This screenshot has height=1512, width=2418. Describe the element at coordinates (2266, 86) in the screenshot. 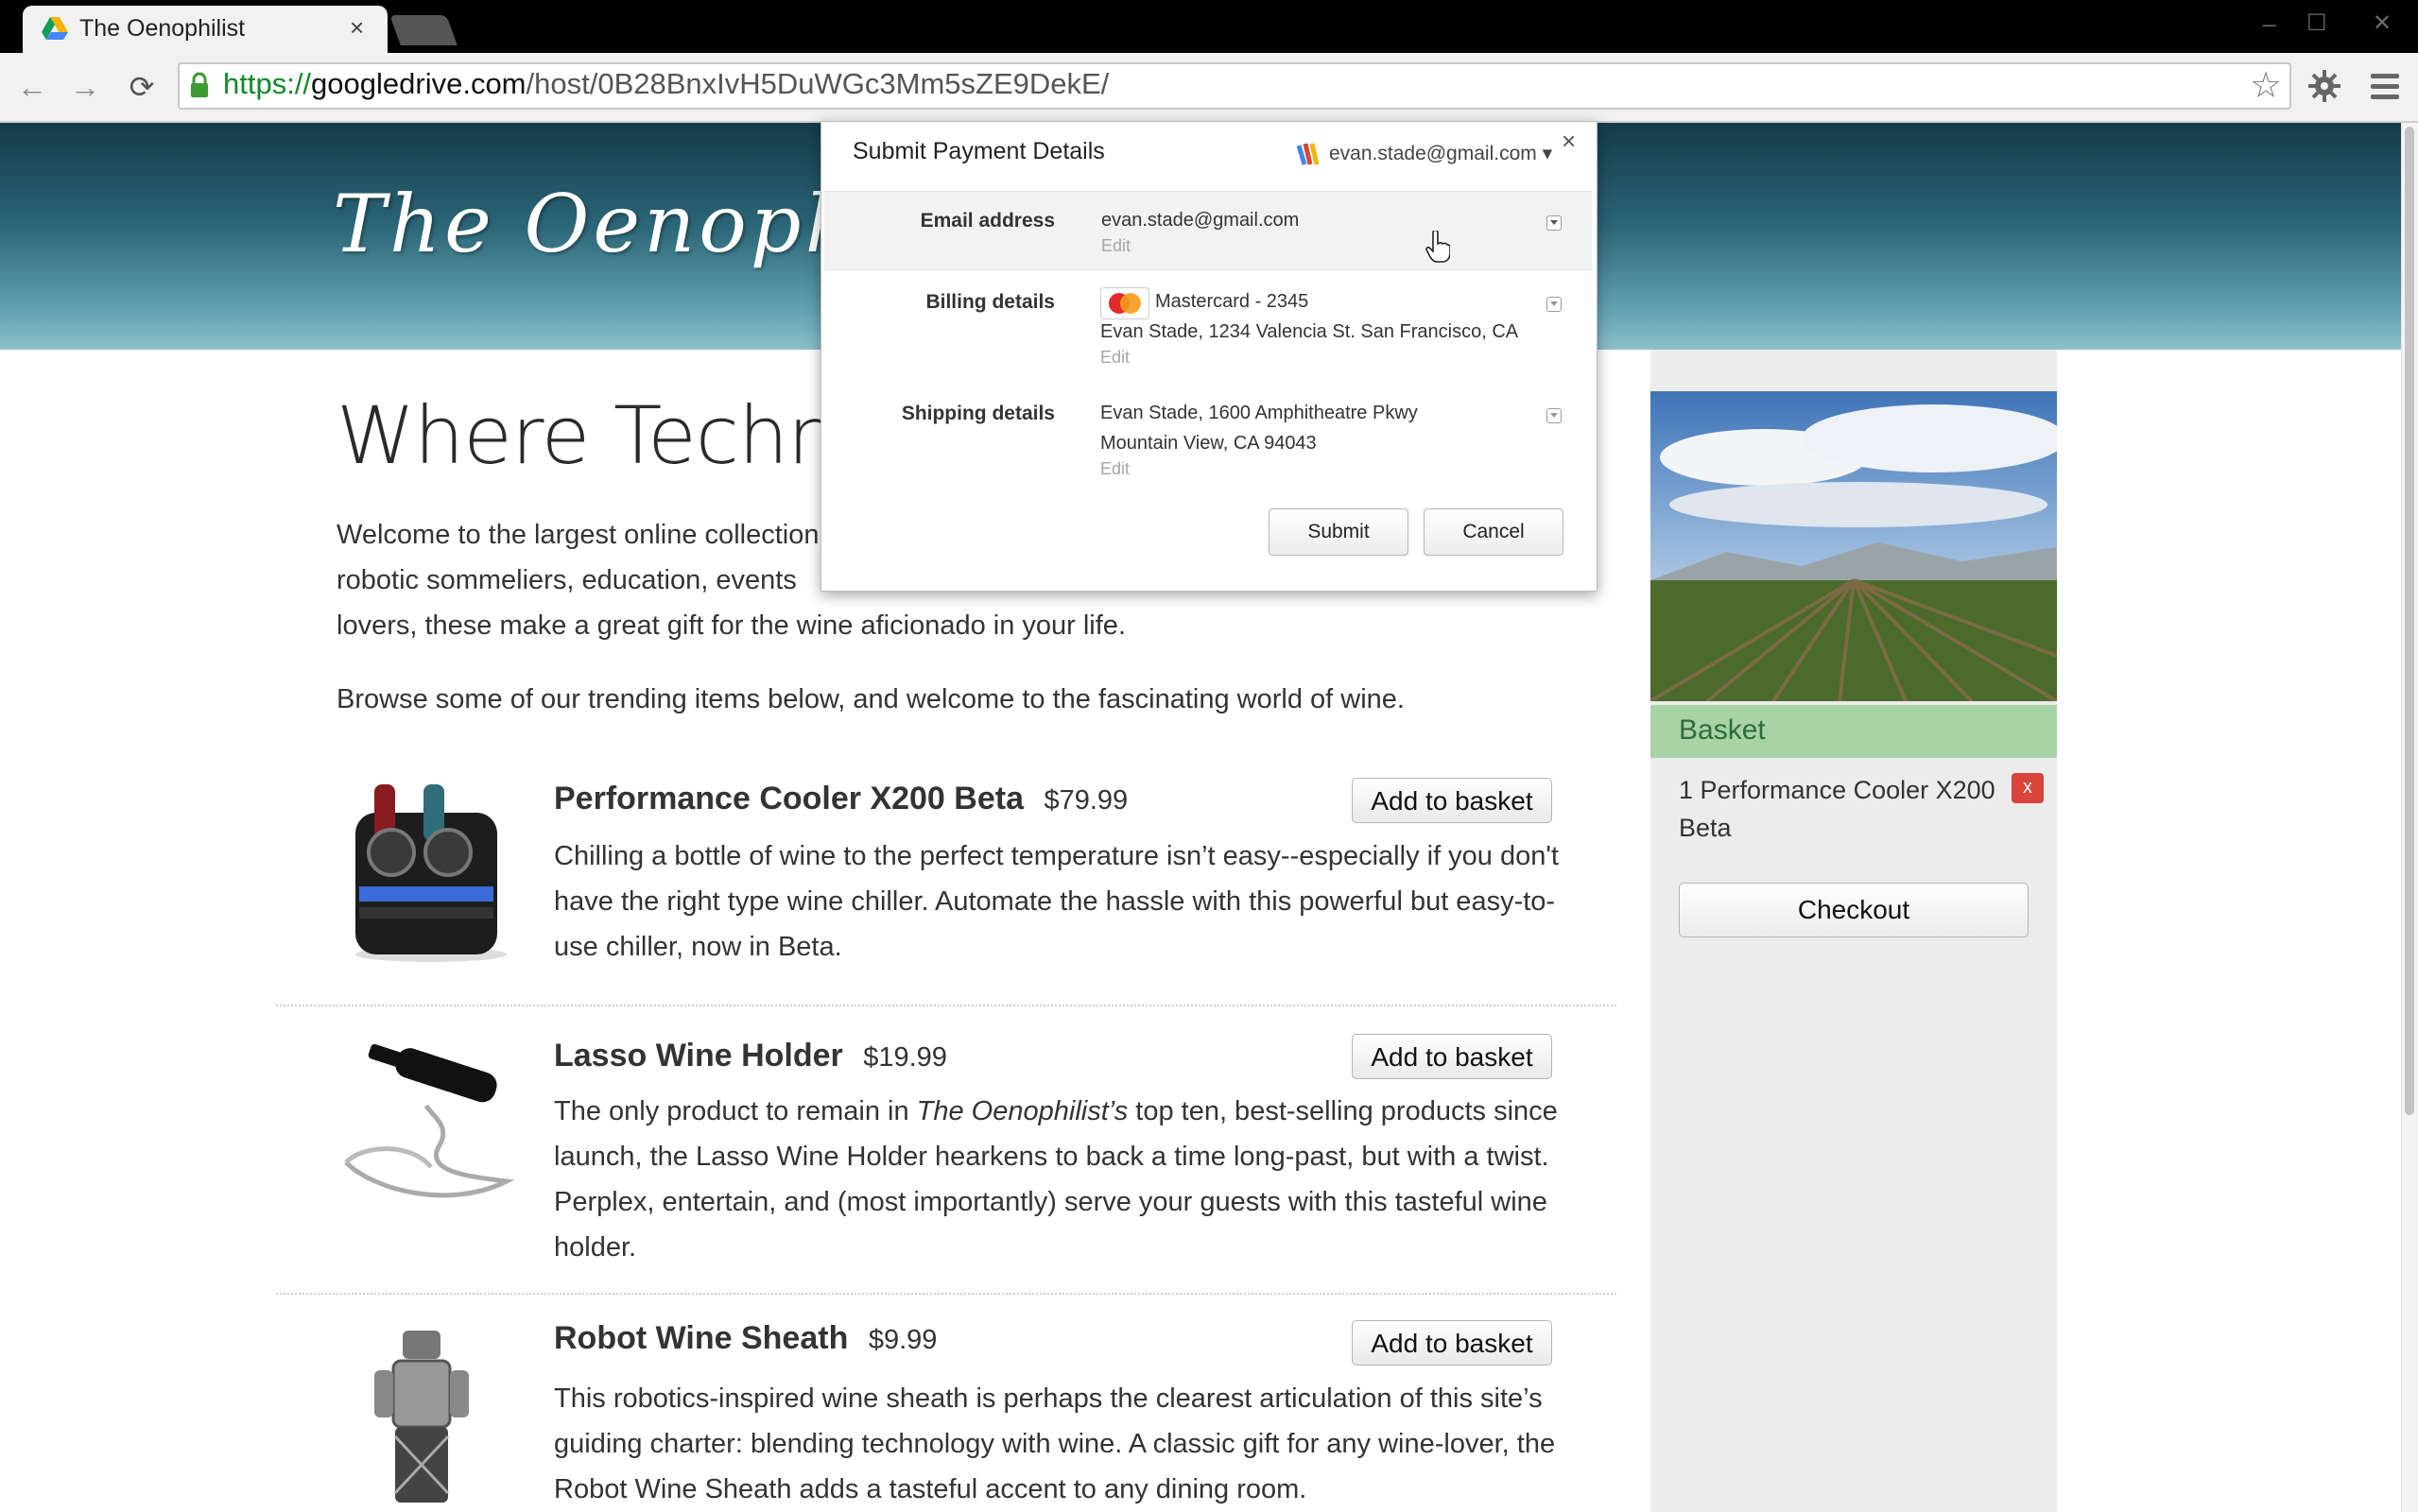

I see `bookmark-star-icon: ☆` at that location.